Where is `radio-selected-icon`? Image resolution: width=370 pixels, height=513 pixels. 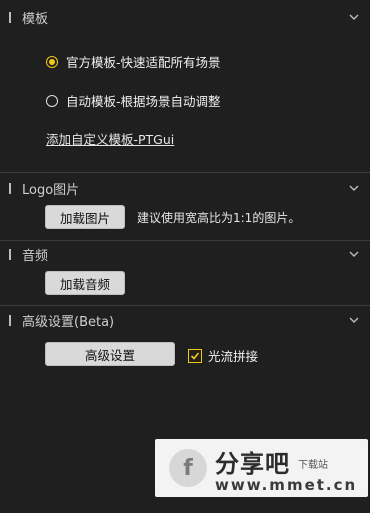
radio-selected-icon is located at coordinates (52, 61).